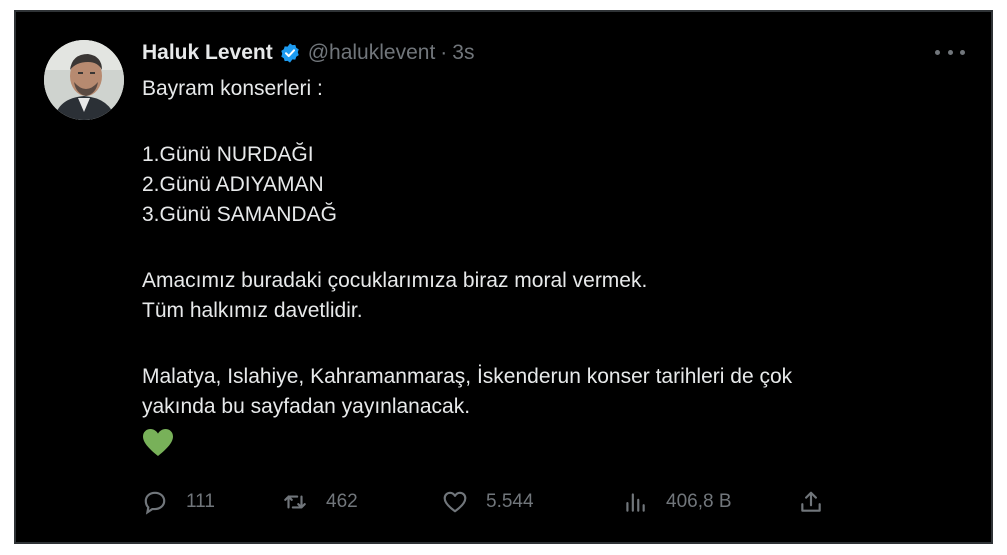 The height and width of the screenshot is (555, 1007). What do you see at coordinates (252, 310) in the screenshot?
I see `tweet-line: Tüm halkımız davetlidir.` at bounding box center [252, 310].